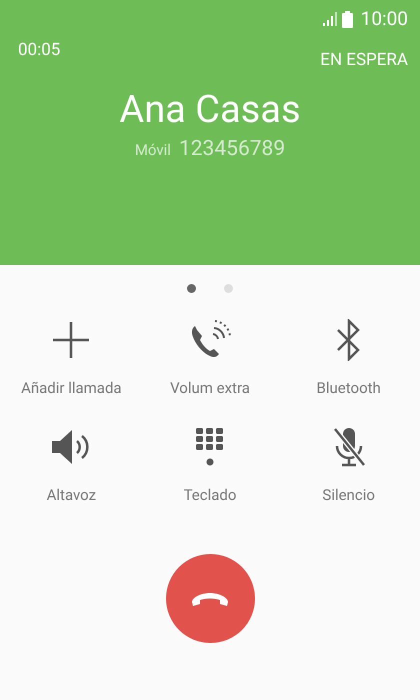 The image size is (420, 700). What do you see at coordinates (39, 50) in the screenshot?
I see `call-timer: 00:05` at bounding box center [39, 50].